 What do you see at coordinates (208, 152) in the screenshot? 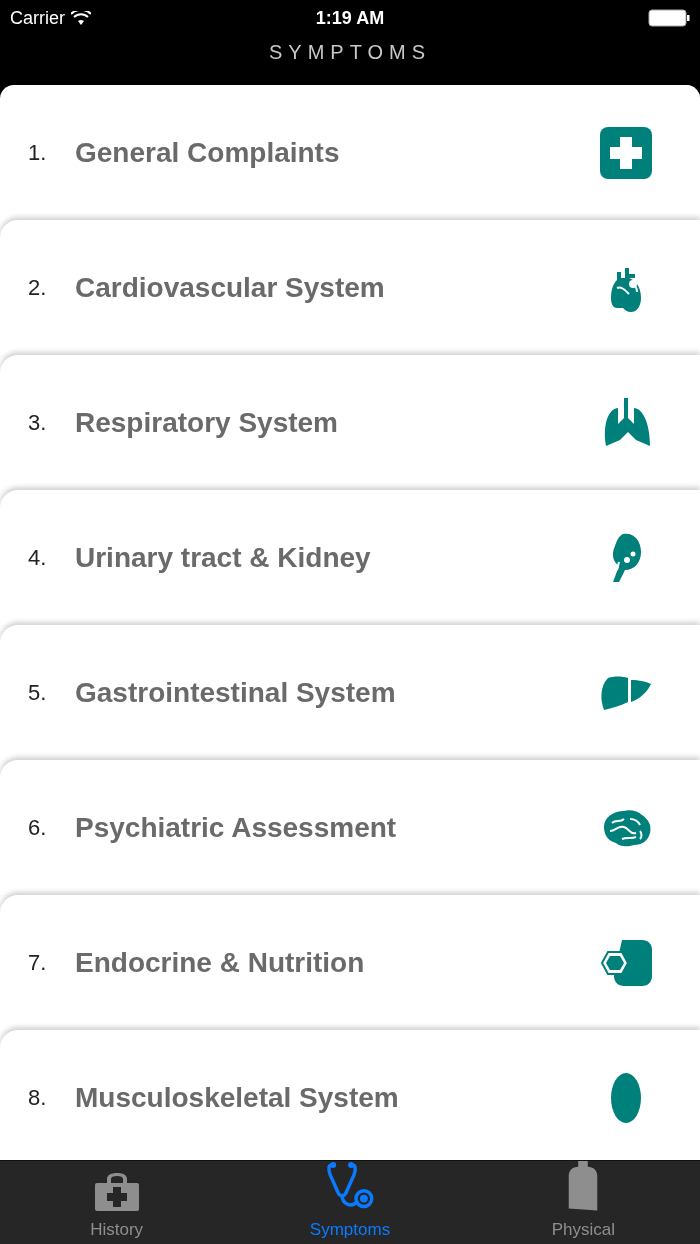
I see `row-label: General Complaints` at bounding box center [208, 152].